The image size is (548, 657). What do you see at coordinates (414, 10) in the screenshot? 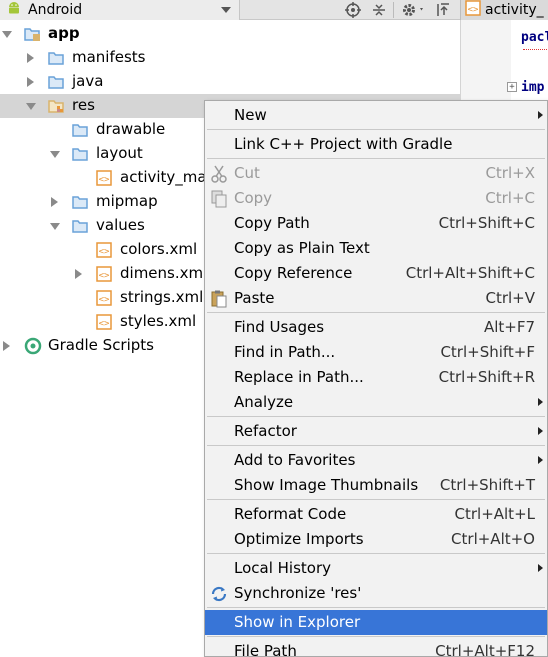
I see `gear-icon` at bounding box center [414, 10].